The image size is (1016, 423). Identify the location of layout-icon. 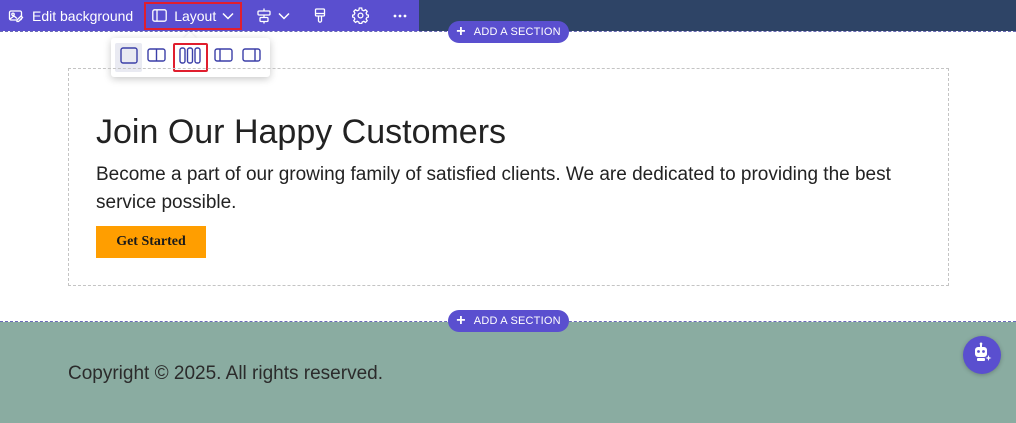
(160, 15).